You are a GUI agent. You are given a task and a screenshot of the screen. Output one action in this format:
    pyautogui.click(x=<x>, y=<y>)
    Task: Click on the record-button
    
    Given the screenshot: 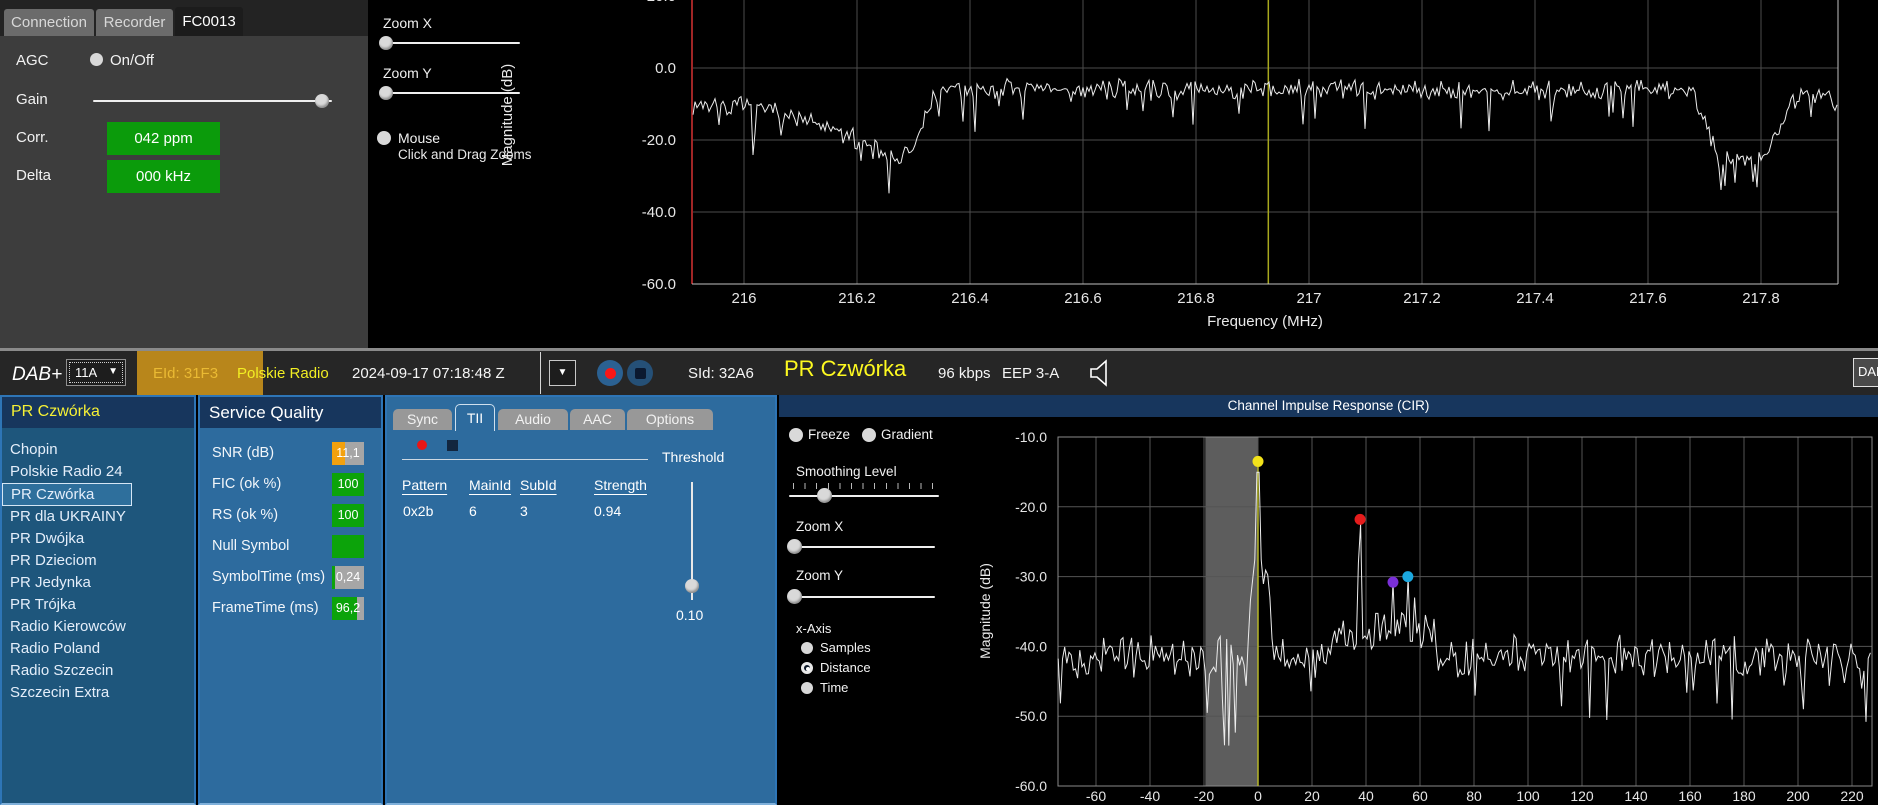 What is the action you would take?
    pyautogui.click(x=610, y=373)
    